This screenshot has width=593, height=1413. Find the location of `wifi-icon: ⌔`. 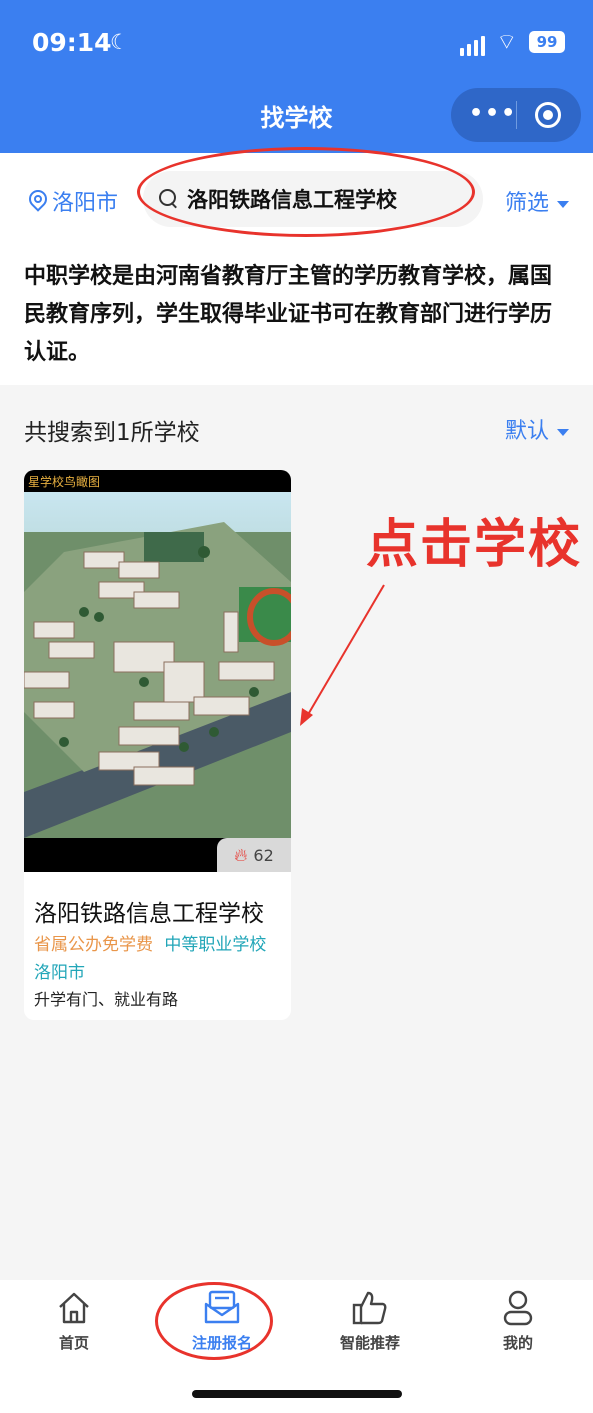

wifi-icon: ⌔ is located at coordinates (506, 42).